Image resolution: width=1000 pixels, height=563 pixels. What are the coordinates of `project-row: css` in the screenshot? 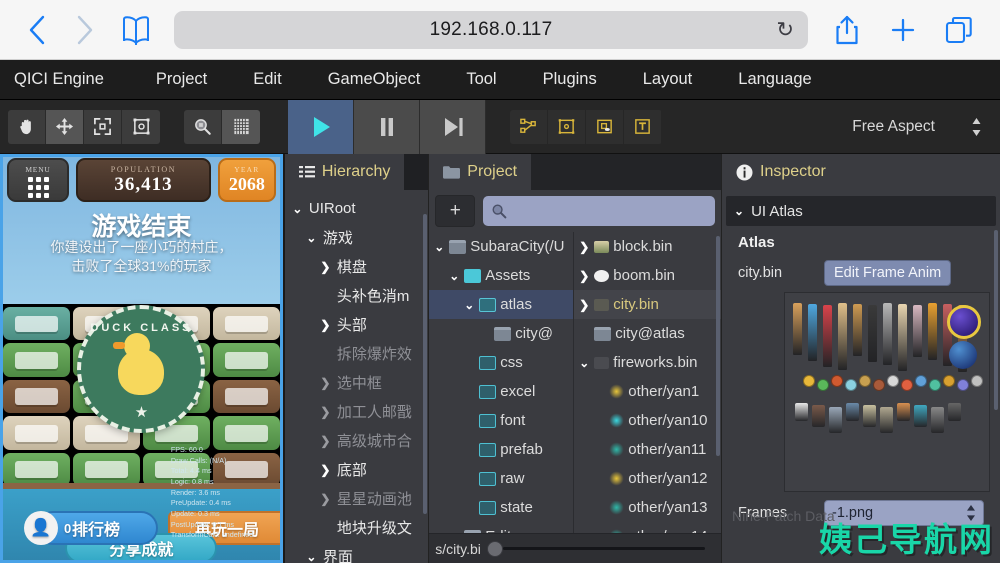 It's located at (501, 362).